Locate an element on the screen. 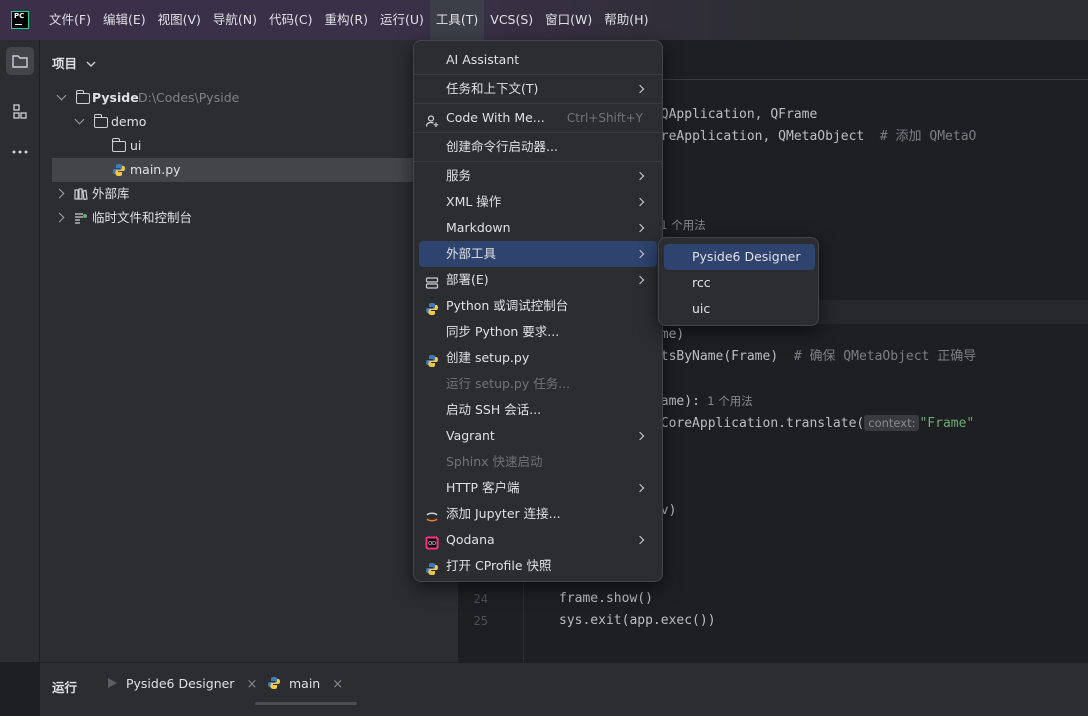 The image size is (1088, 716). code-line: sys.exit(app.exec()) is located at coordinates (637, 621).